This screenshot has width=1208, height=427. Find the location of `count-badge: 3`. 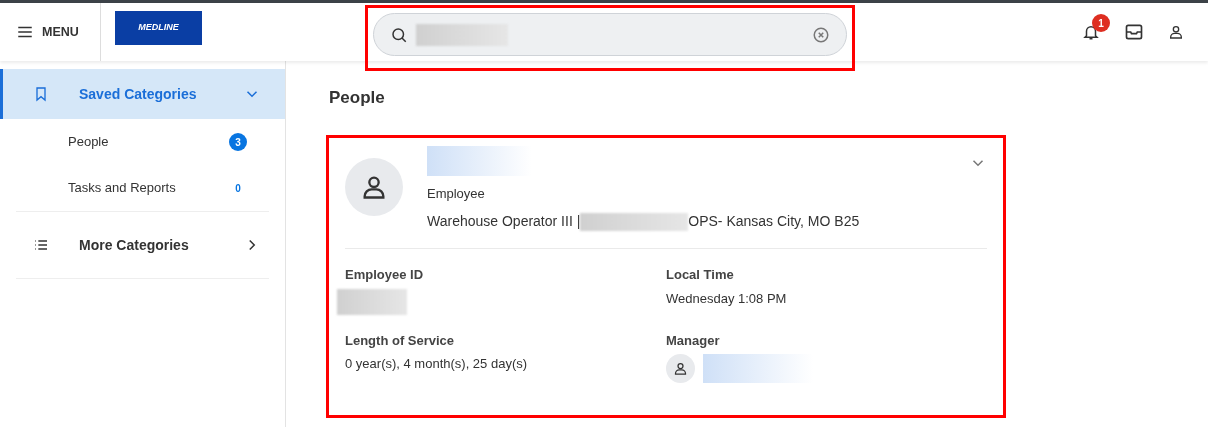

count-badge: 3 is located at coordinates (238, 142).